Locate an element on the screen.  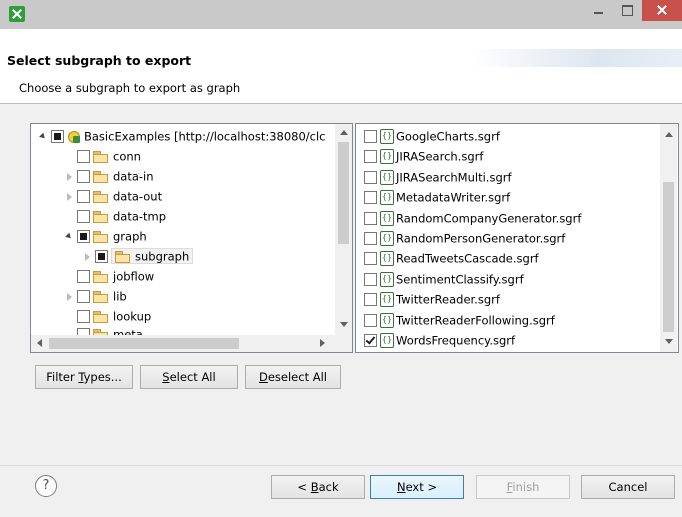
select-all-button: Select All is located at coordinates (189, 377).